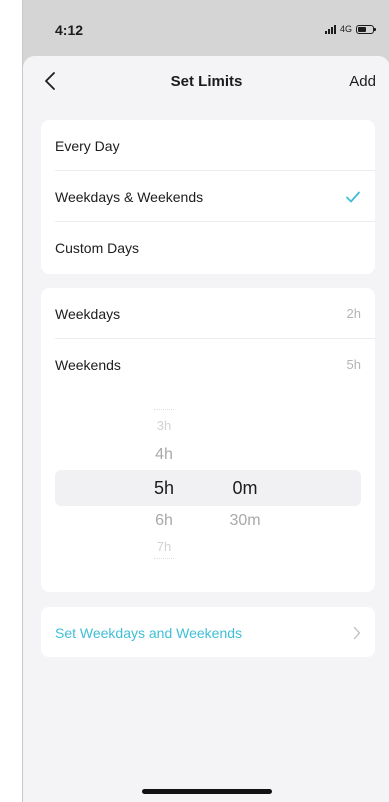  I want to click on hours-picker-column: 3h 4h 5h 6h 7h, so click(164, 481).